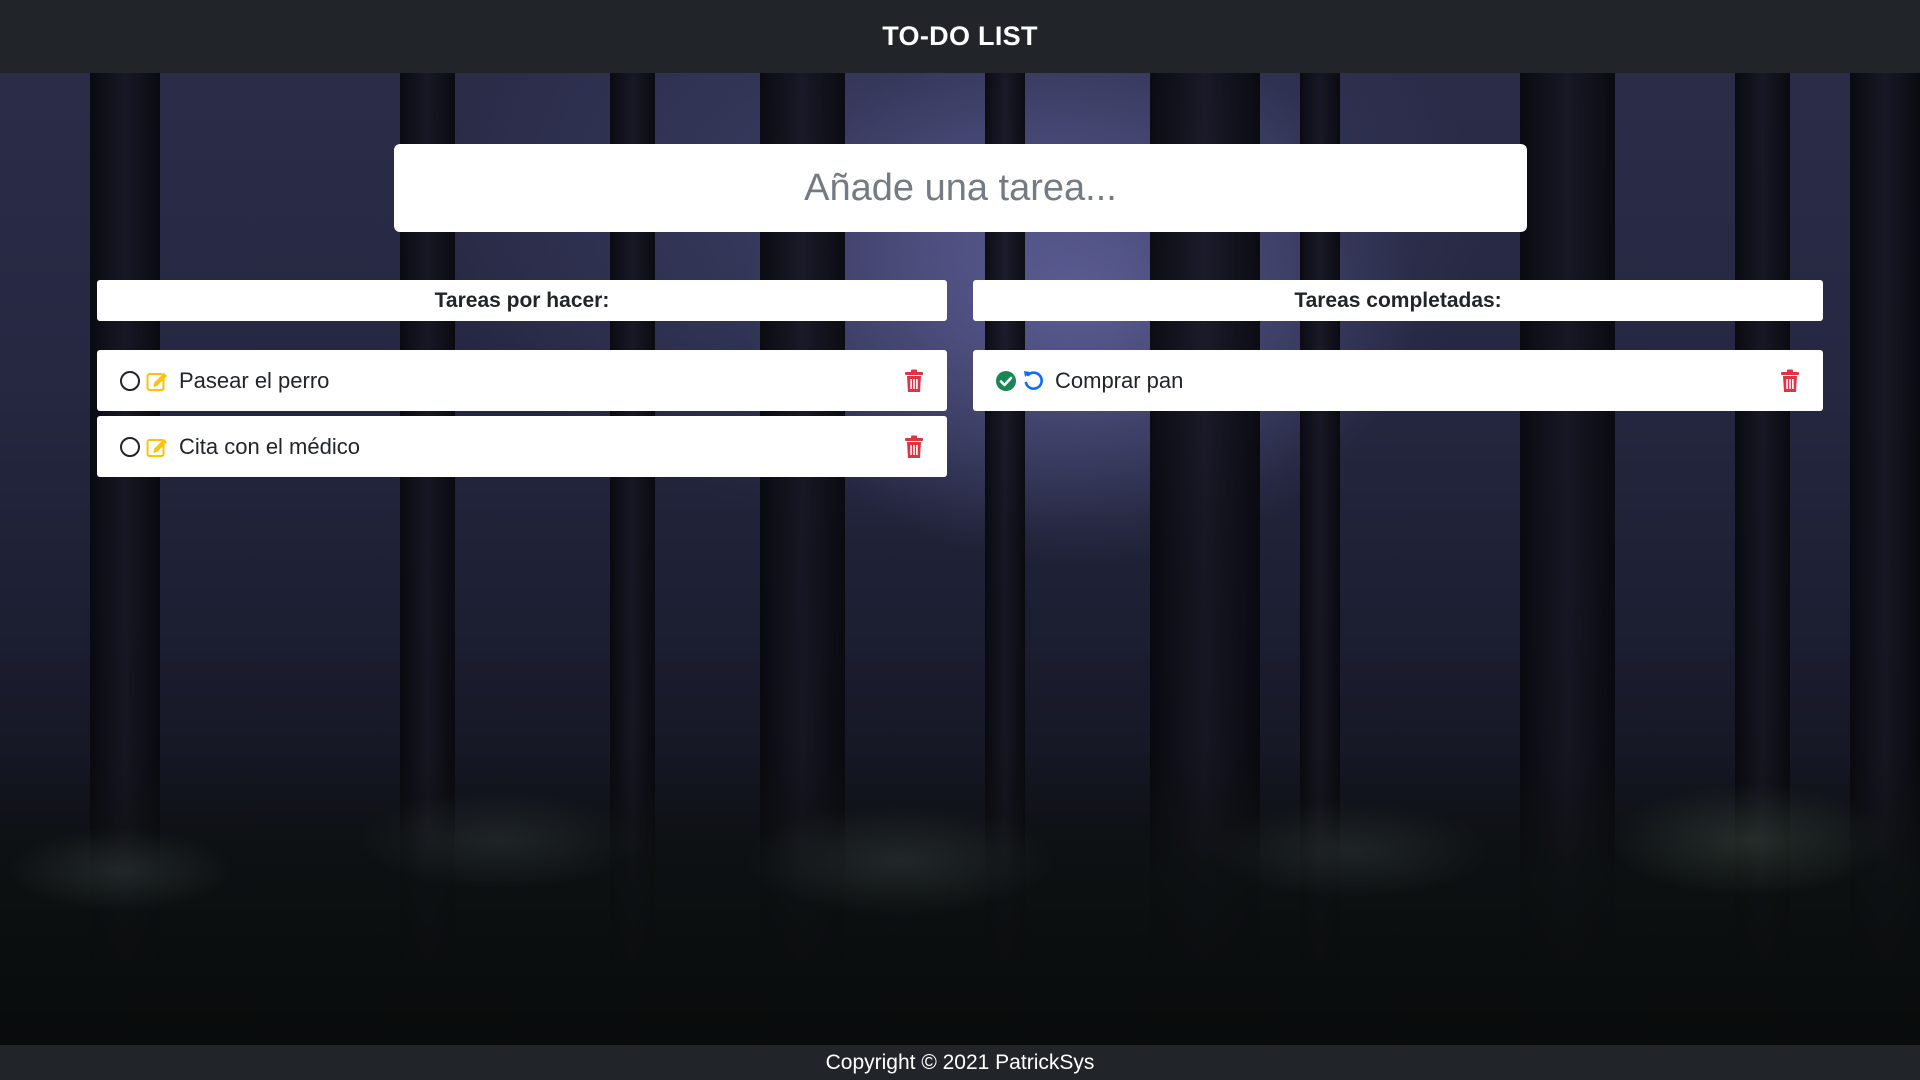  I want to click on pending-task-item: Pasear el perro, so click(522, 380).